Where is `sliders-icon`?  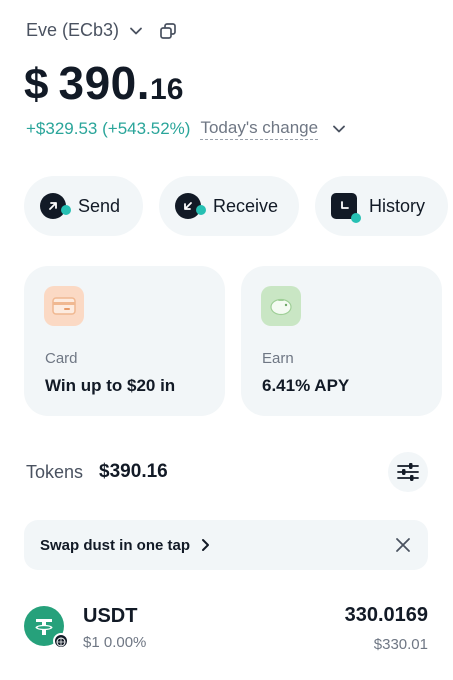
sliders-icon is located at coordinates (408, 472).